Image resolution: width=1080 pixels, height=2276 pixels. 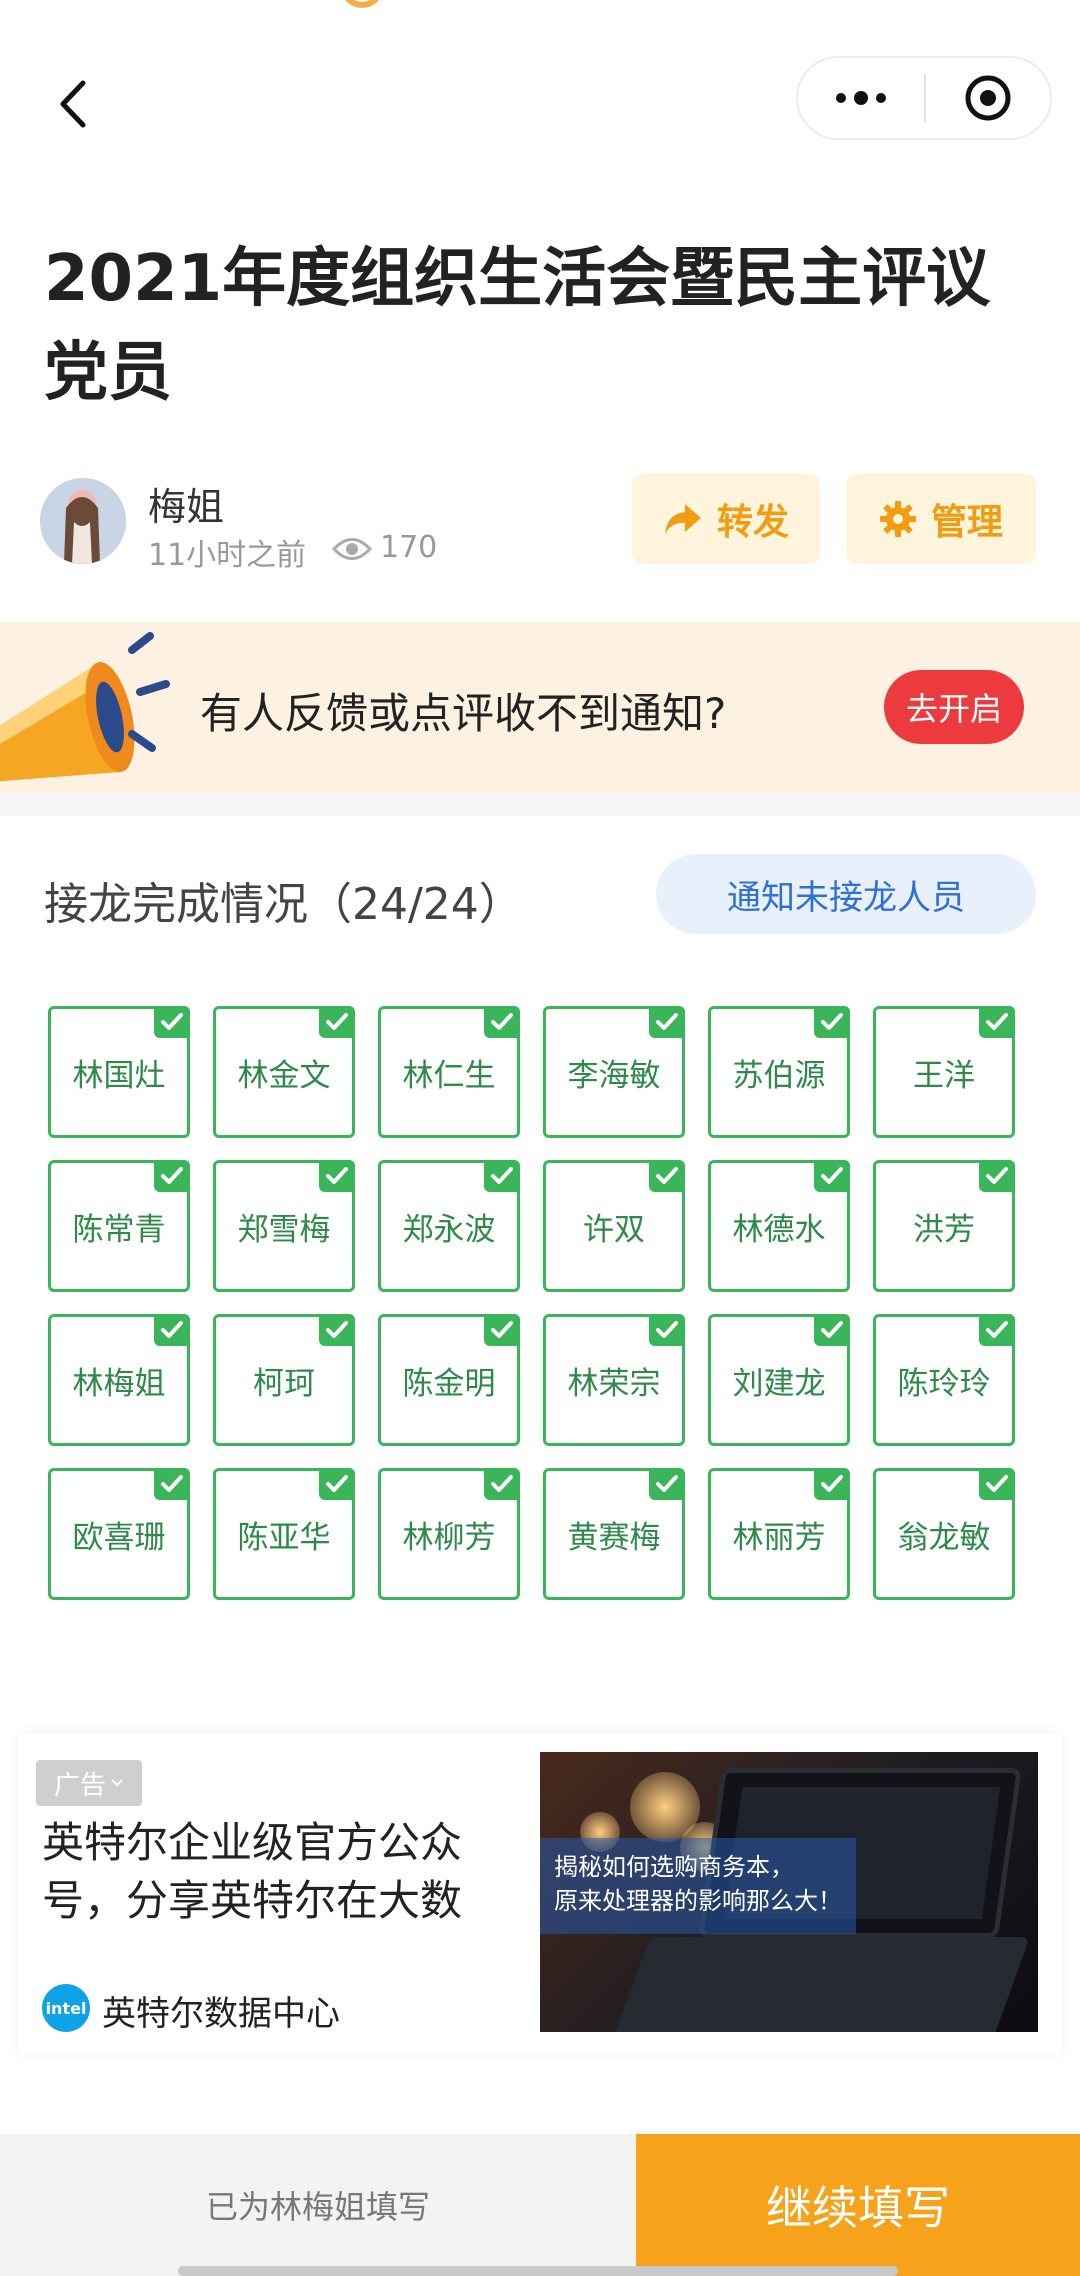 I want to click on back-button, so click(x=72, y=104).